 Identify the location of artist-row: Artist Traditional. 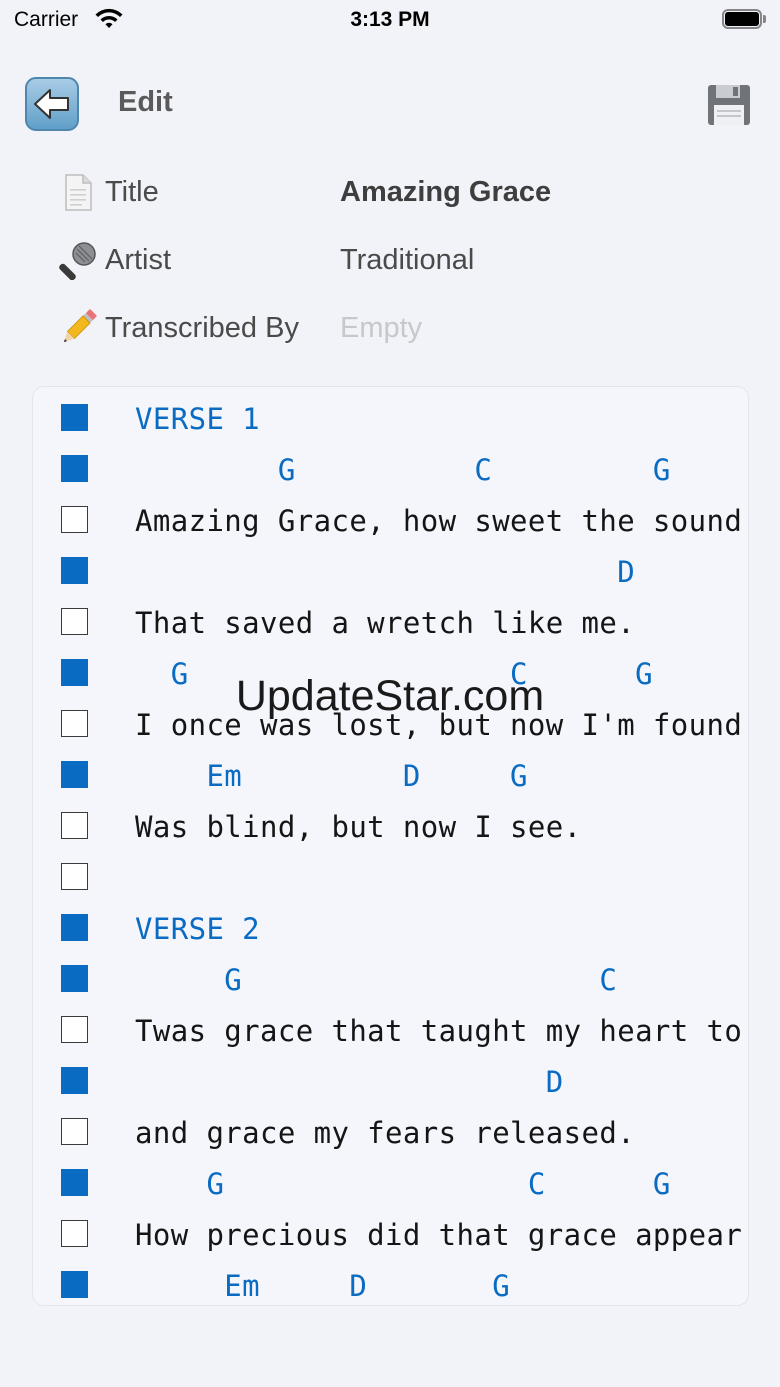
(408, 261).